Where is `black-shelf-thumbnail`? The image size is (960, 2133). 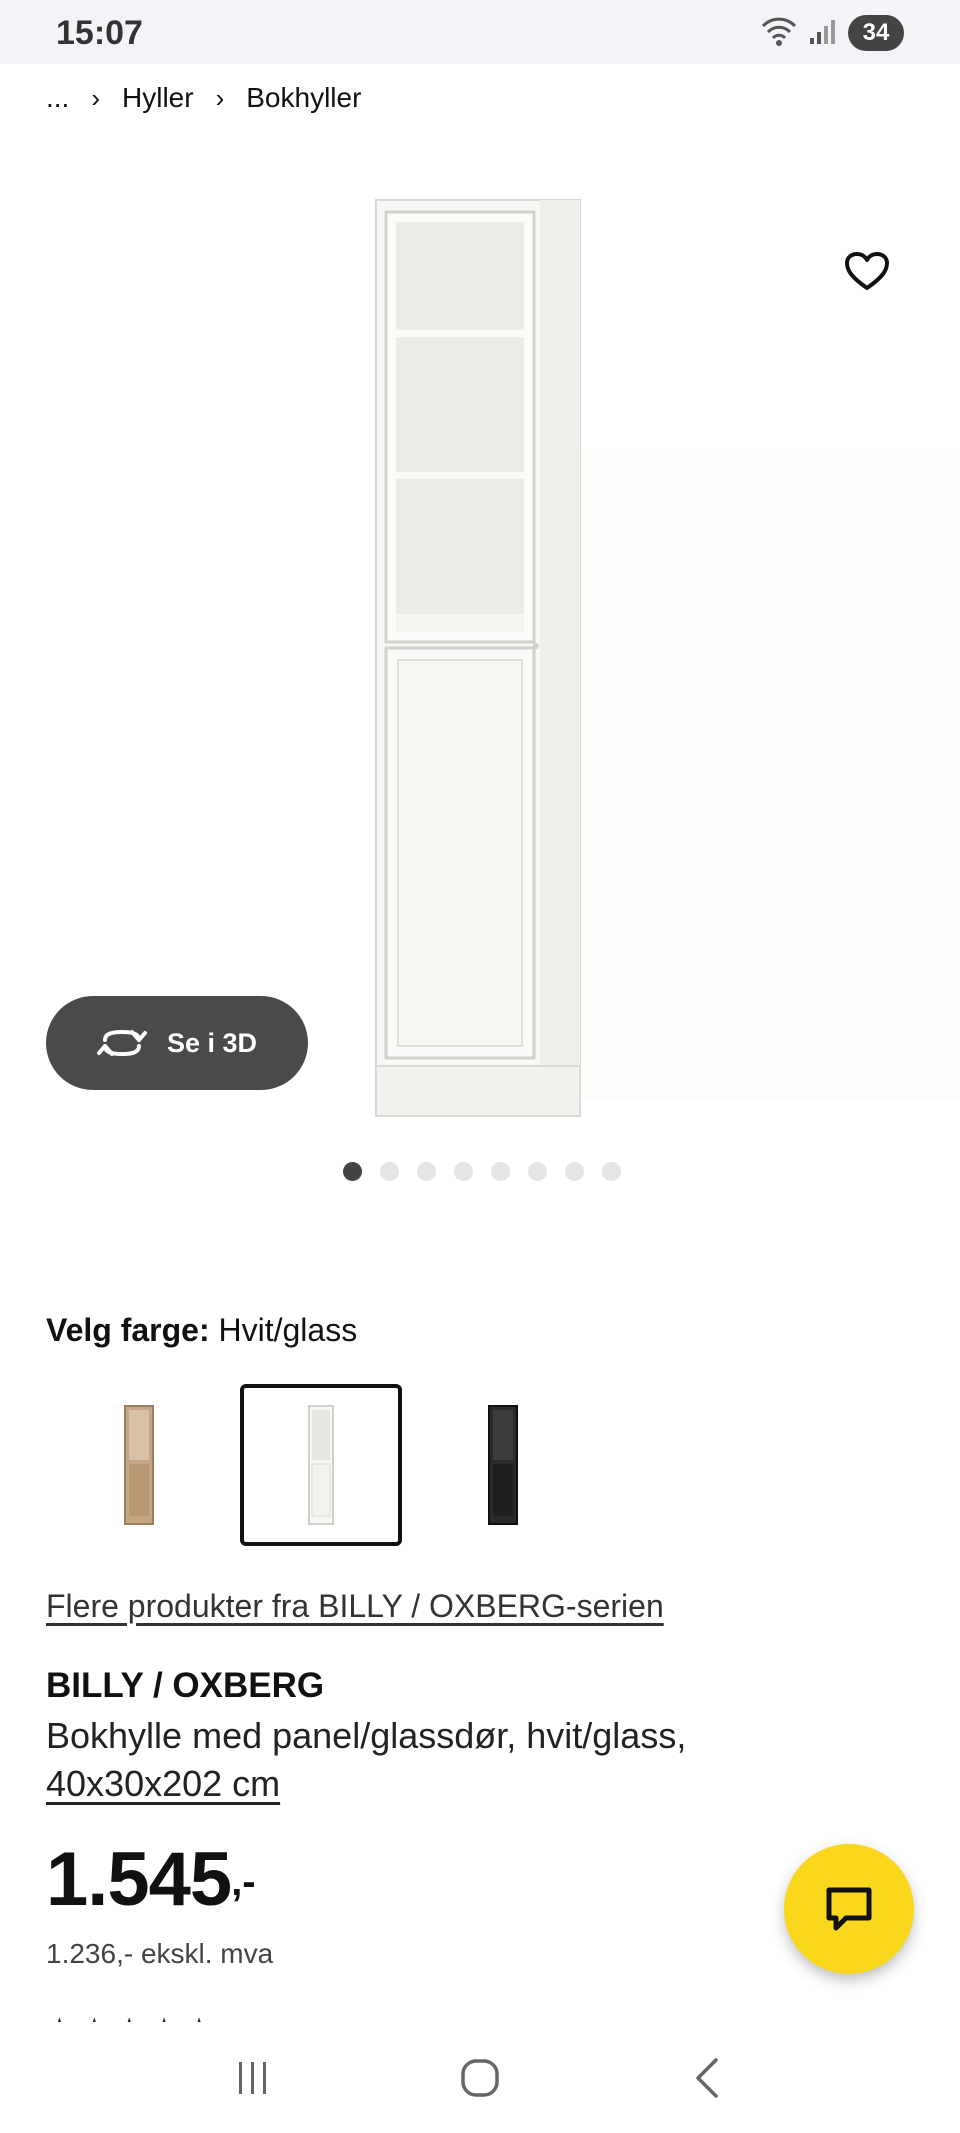
black-shelf-thumbnail is located at coordinates (503, 1465).